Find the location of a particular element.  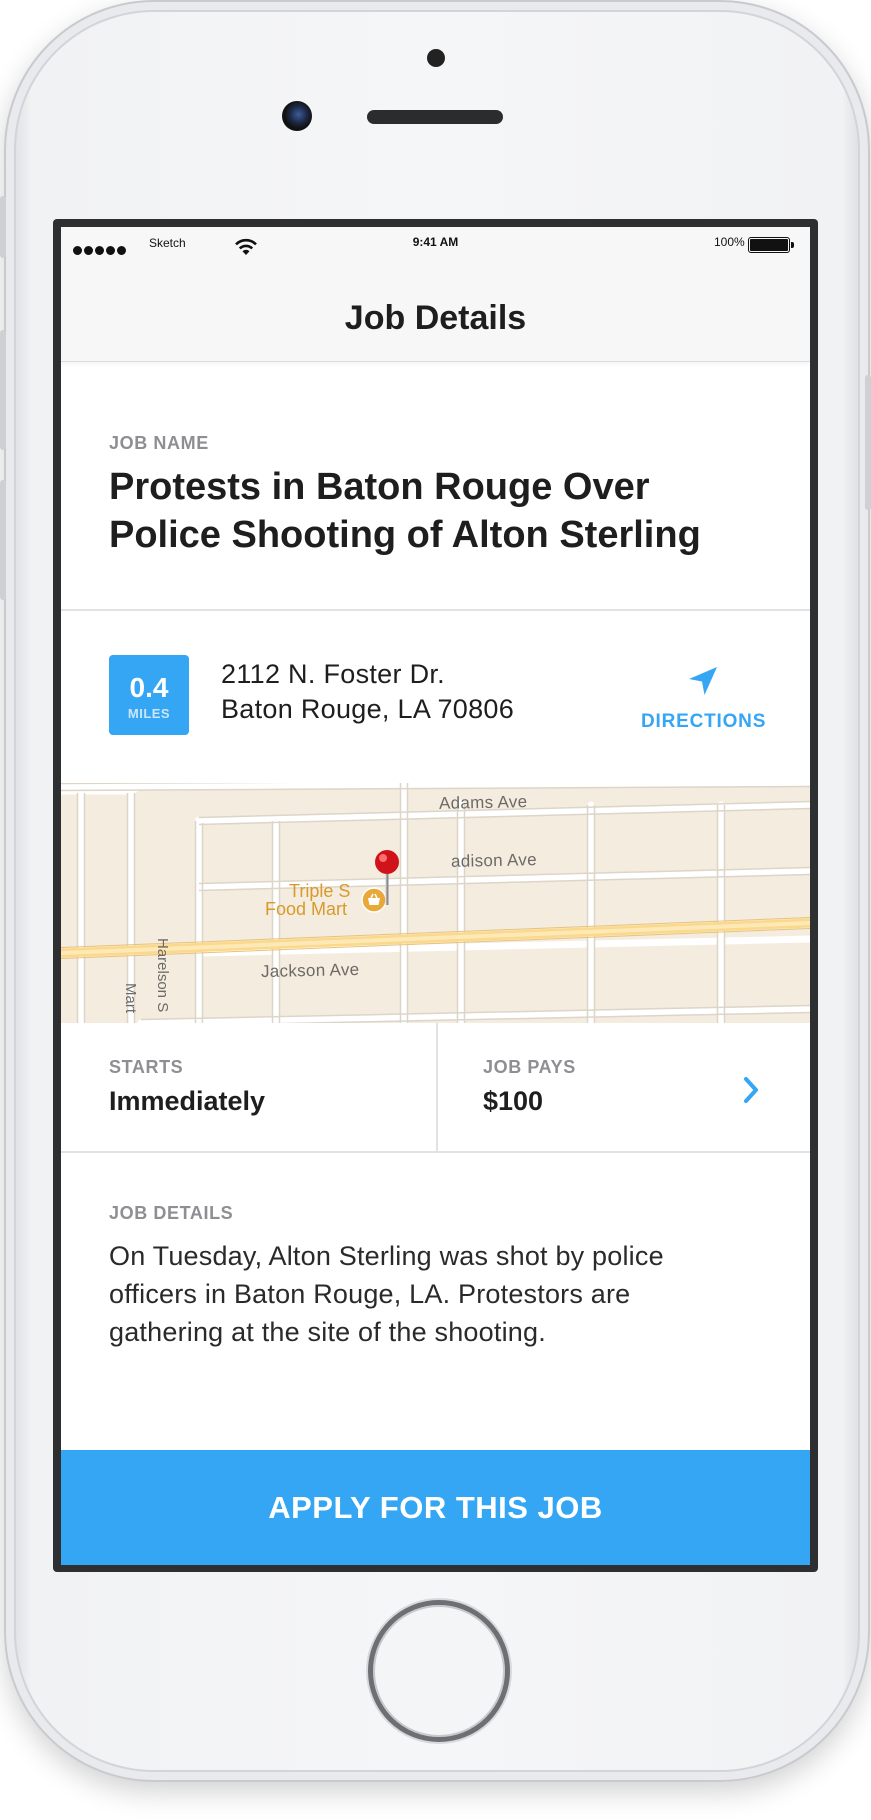

status-time: 9:41 AM is located at coordinates (435, 242).